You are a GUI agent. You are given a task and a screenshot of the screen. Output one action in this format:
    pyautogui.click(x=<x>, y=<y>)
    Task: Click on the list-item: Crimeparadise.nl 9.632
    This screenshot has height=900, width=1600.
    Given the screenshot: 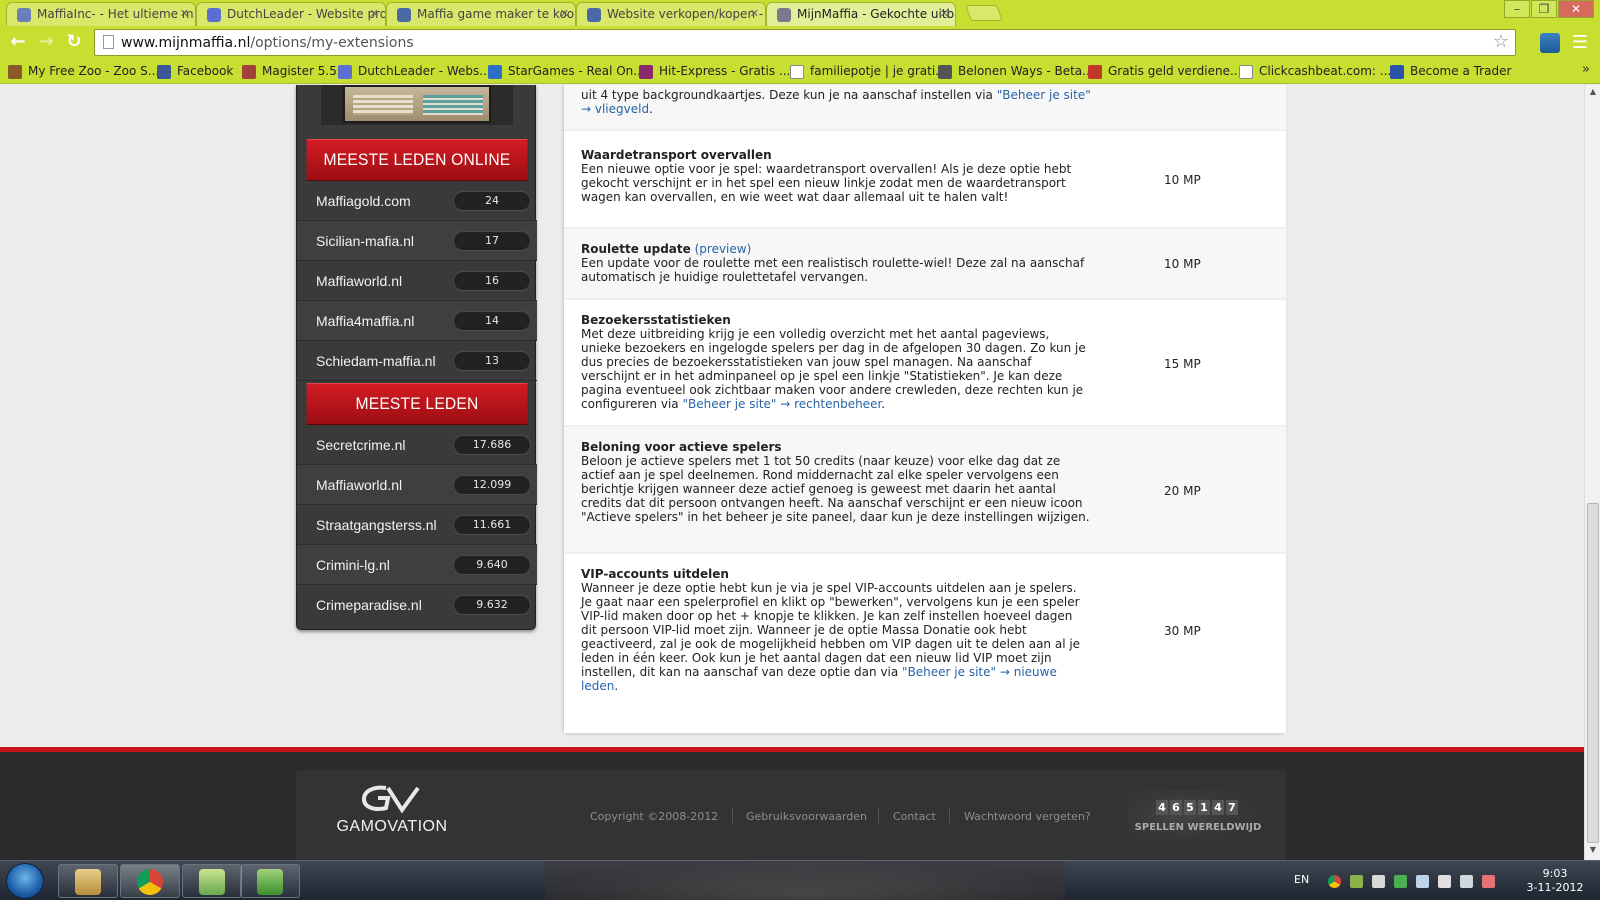 What is the action you would take?
    pyautogui.click(x=417, y=605)
    